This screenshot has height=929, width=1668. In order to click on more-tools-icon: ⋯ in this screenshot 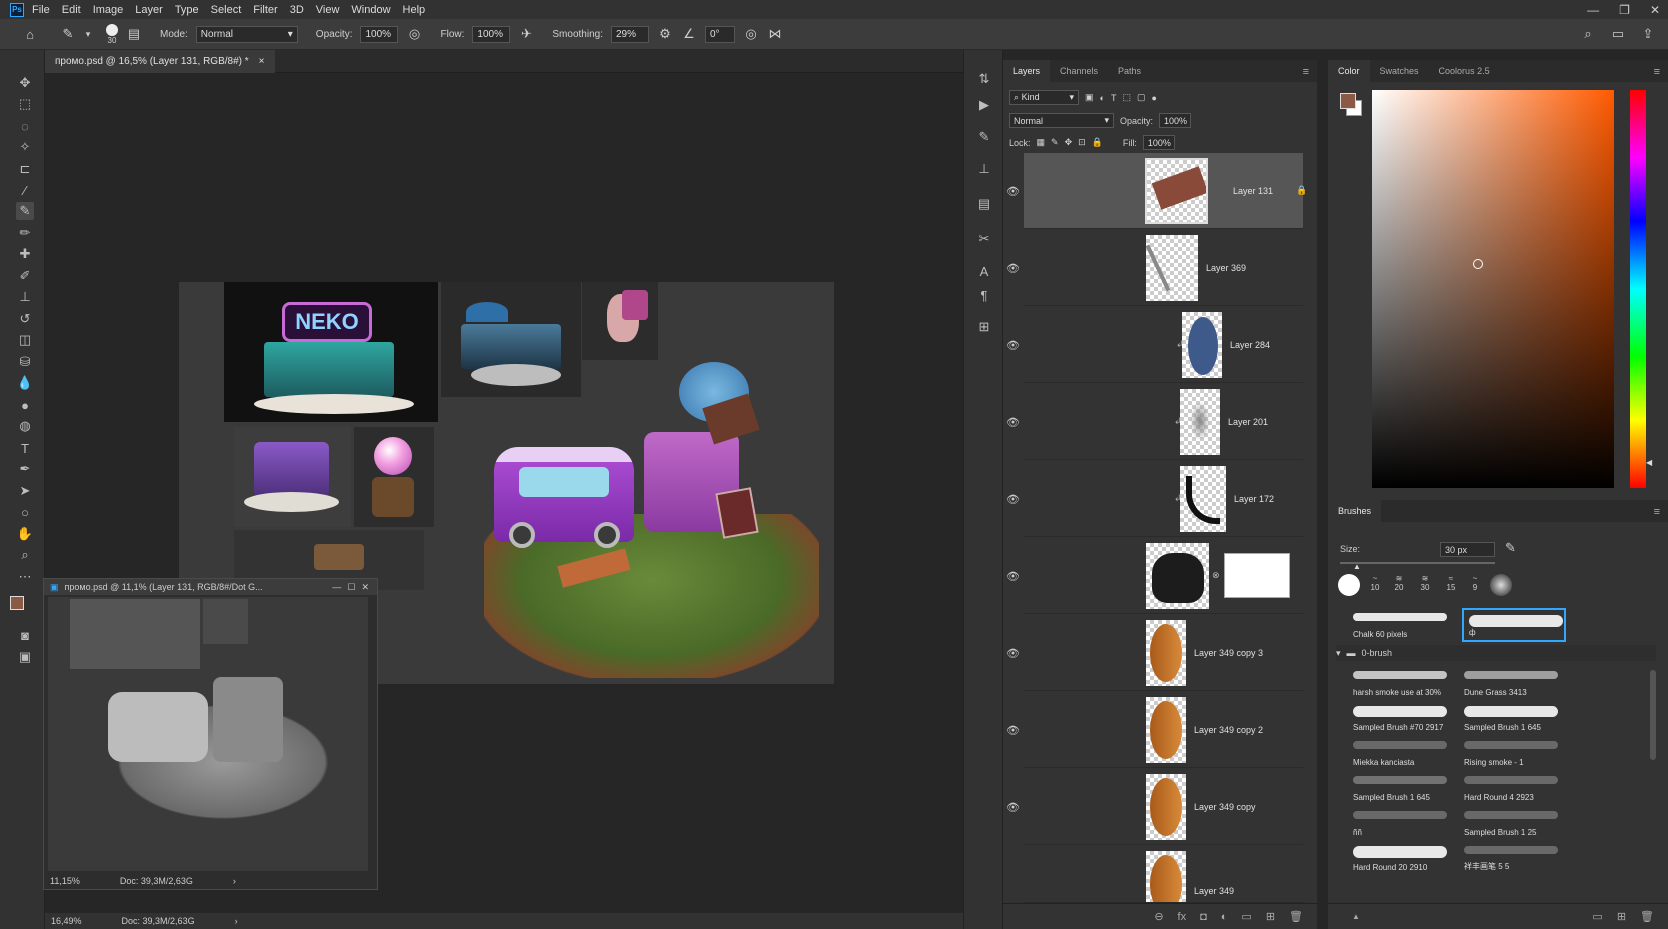, I will do `click(25, 577)`.